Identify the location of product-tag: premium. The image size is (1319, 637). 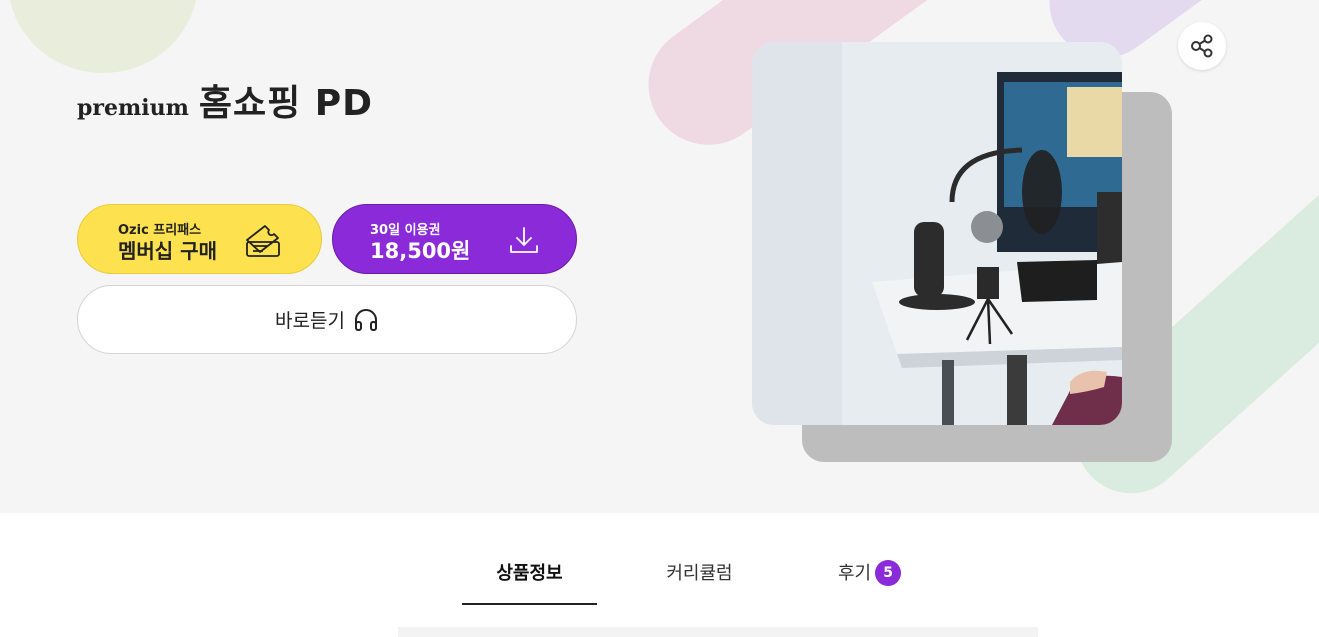
(133, 108).